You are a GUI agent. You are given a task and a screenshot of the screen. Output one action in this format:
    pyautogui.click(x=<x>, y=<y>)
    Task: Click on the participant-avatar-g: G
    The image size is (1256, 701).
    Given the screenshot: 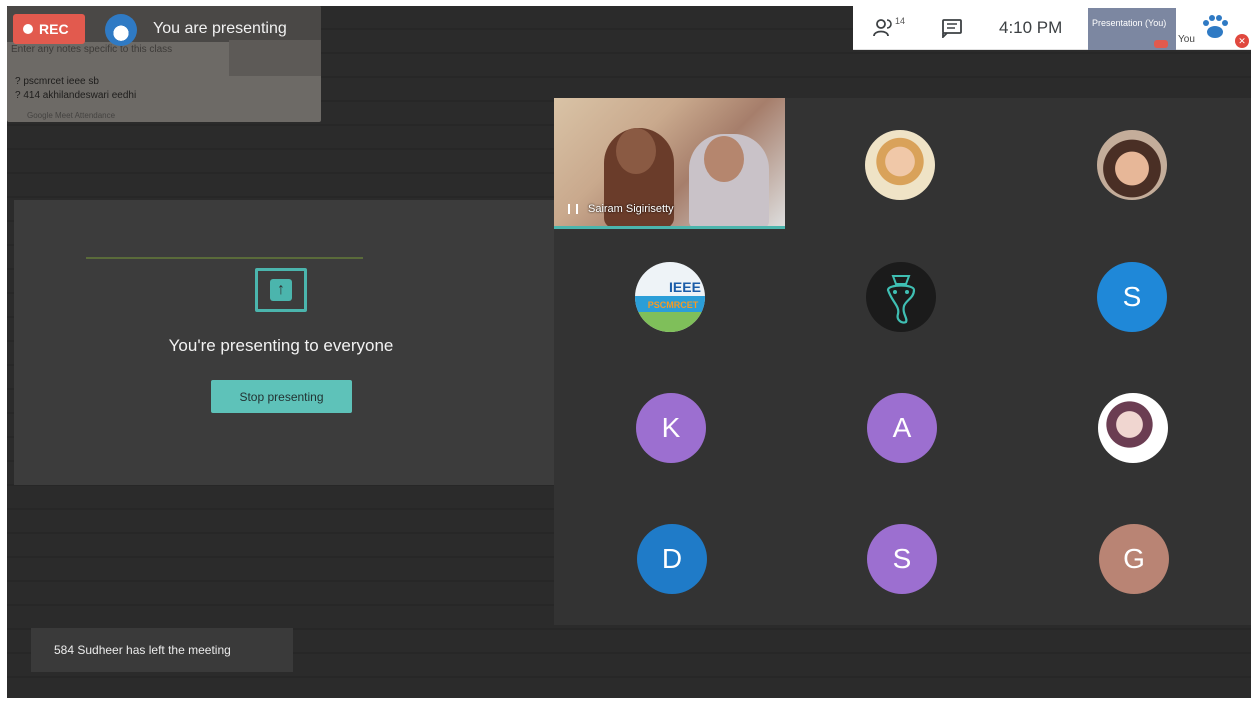 What is the action you would take?
    pyautogui.click(x=1134, y=559)
    